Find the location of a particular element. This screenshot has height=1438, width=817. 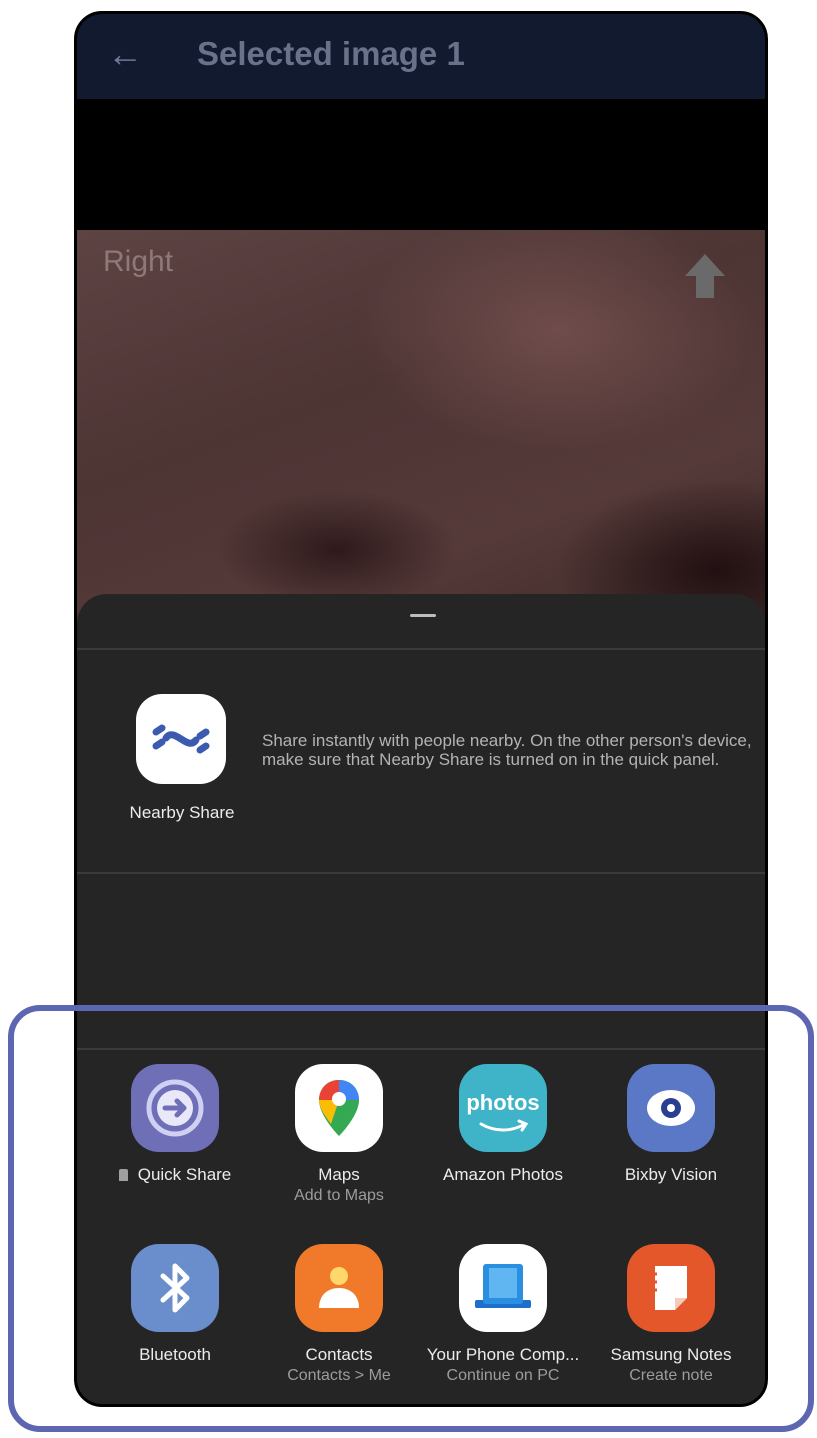

drag-handle is located at coordinates (423, 615).